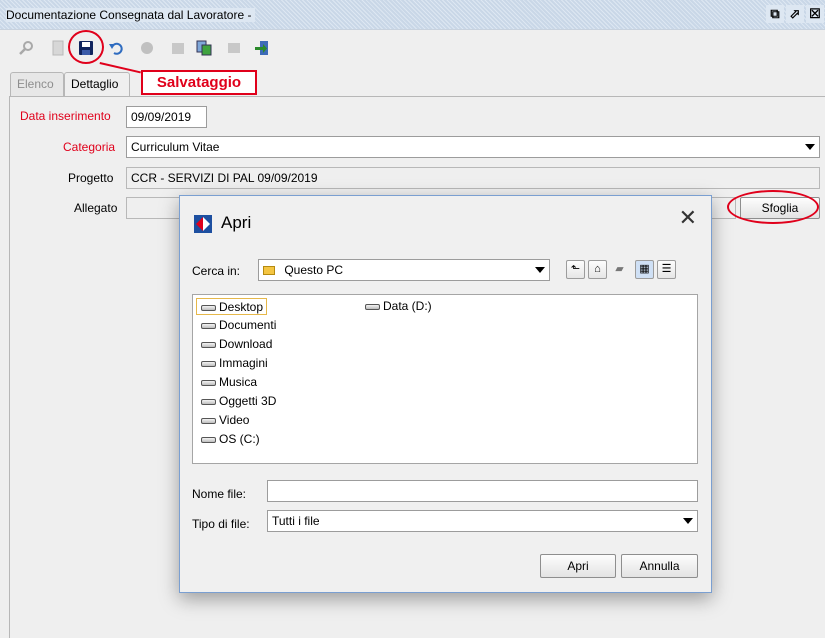 This screenshot has width=825, height=638. Describe the element at coordinates (407, 306) in the screenshot. I see `item-label: Data (D:)` at that location.